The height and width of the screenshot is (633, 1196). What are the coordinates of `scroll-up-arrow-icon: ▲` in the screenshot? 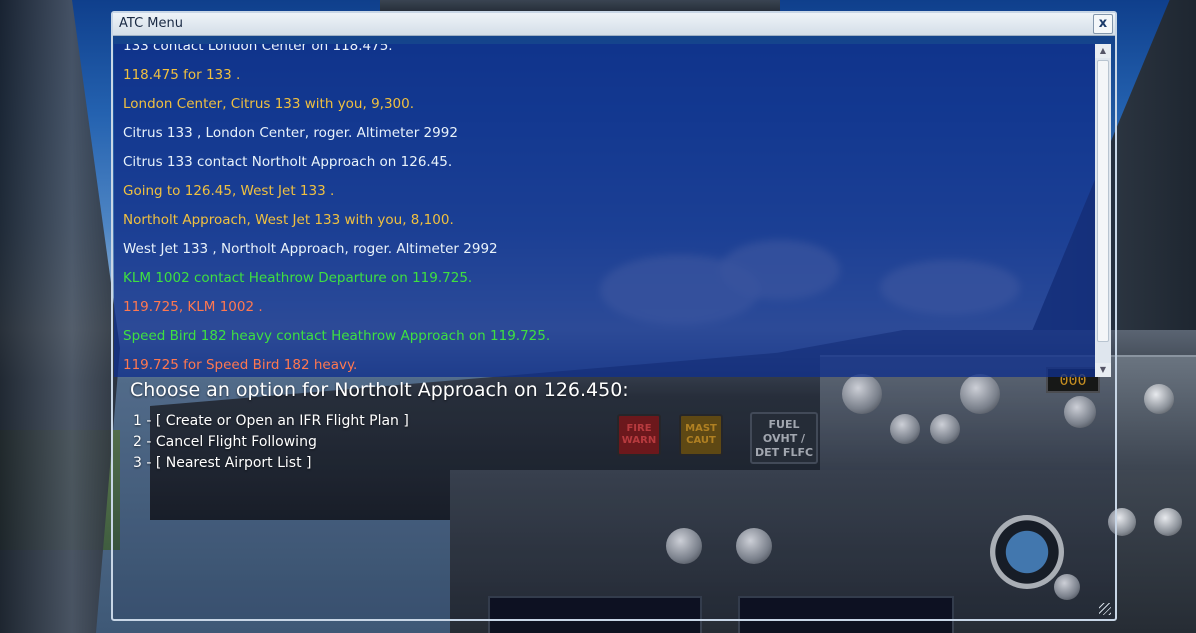 It's located at (1103, 51).